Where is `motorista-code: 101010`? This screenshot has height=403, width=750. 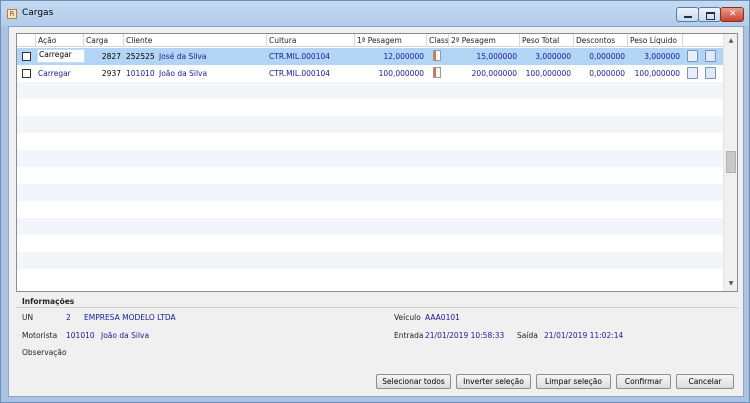
motorista-code: 101010 is located at coordinates (80, 335).